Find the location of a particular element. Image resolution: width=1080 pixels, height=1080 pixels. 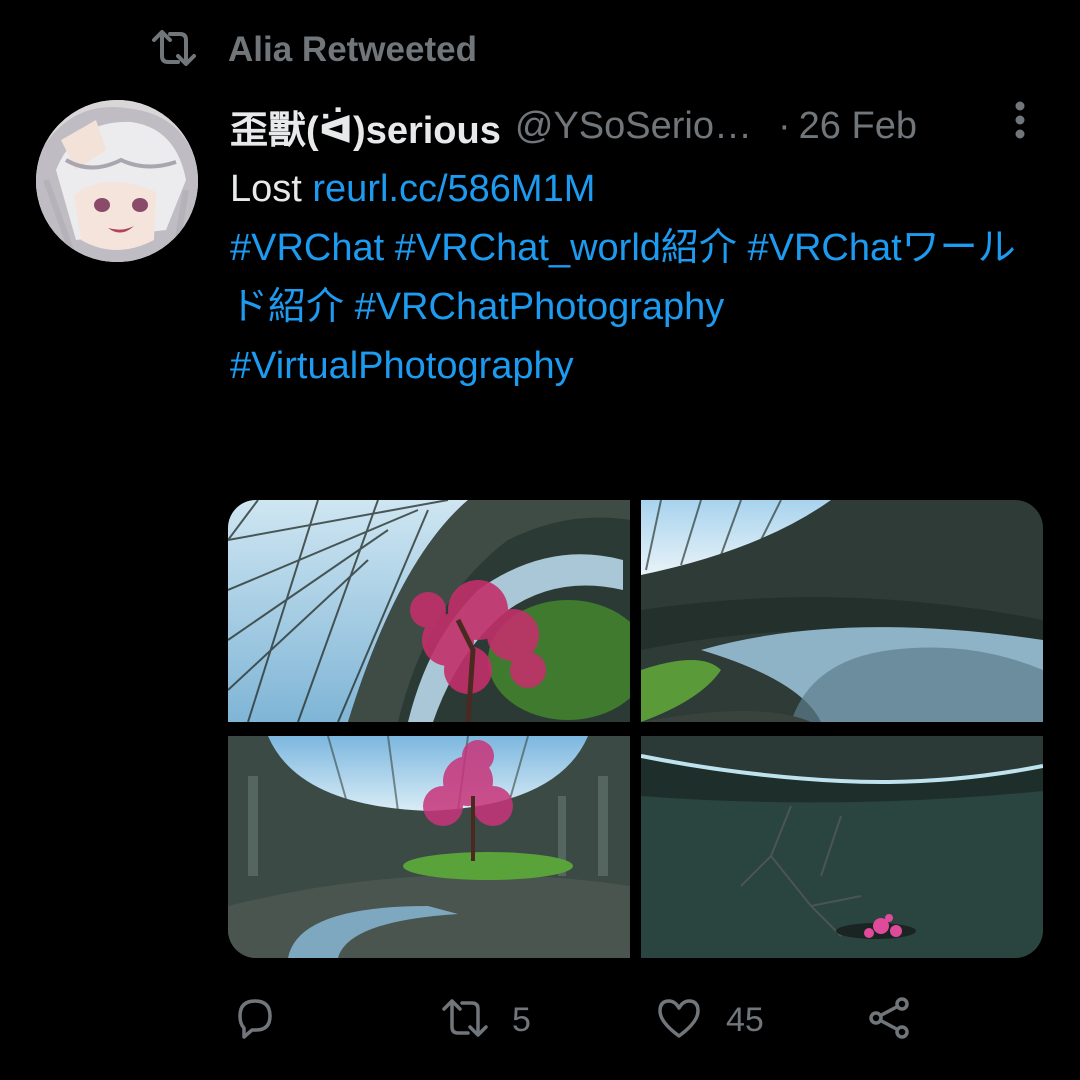

retweet-count: 5 is located at coordinates (521, 1019).